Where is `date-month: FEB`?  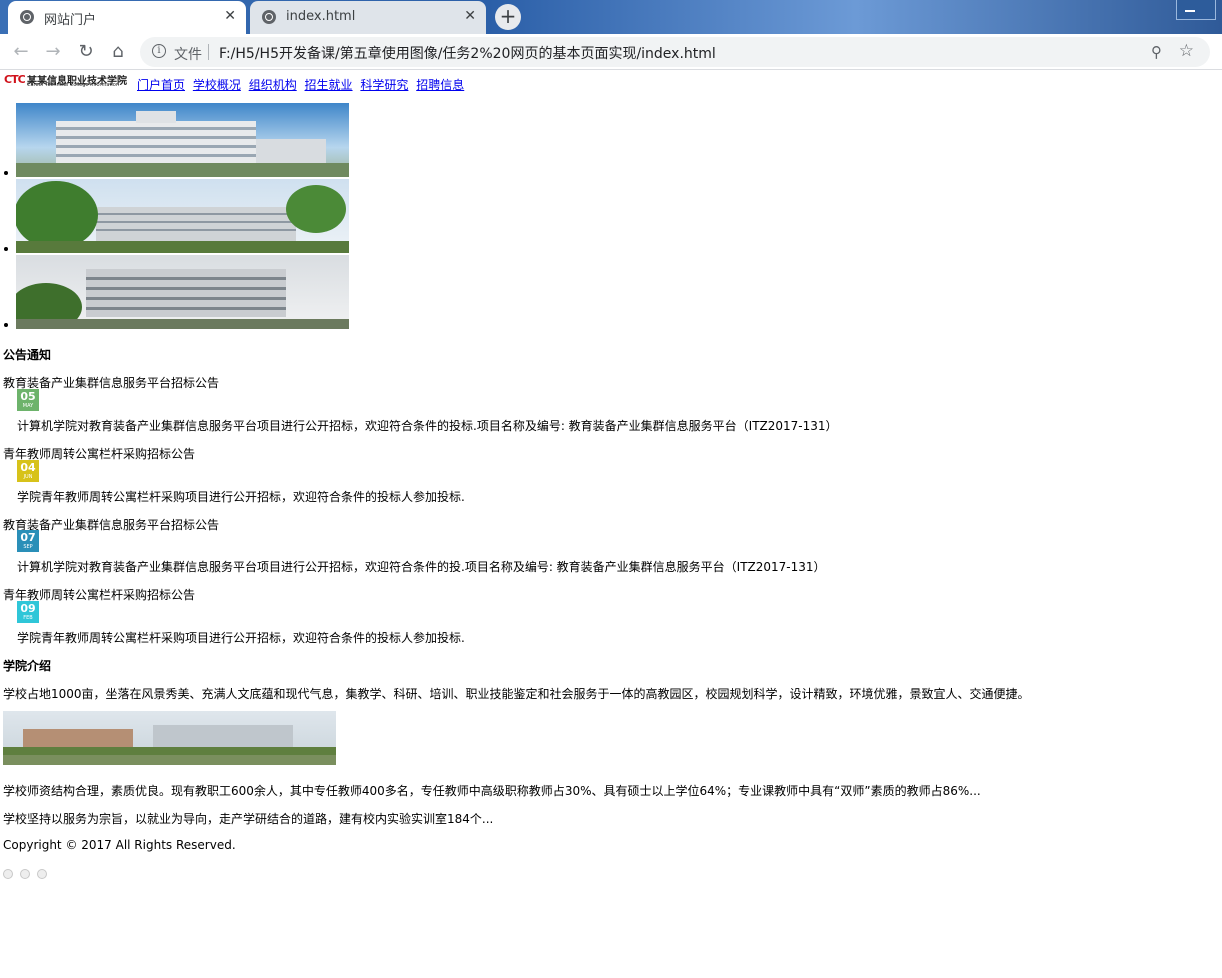
date-month: FEB is located at coordinates (28, 618).